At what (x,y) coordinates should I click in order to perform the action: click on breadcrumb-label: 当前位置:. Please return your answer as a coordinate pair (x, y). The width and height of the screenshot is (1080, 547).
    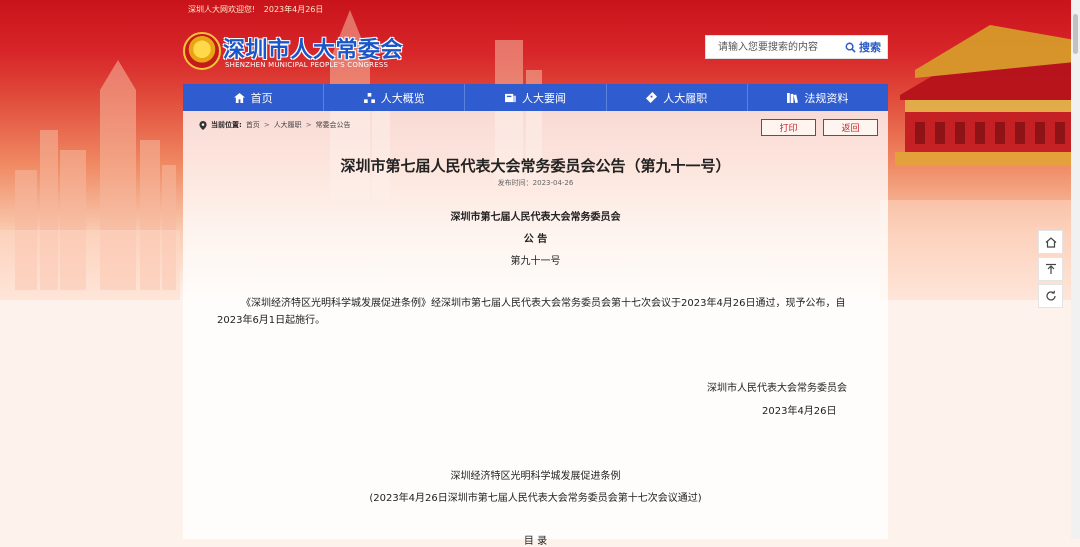
    Looking at the image, I should click on (226, 125).